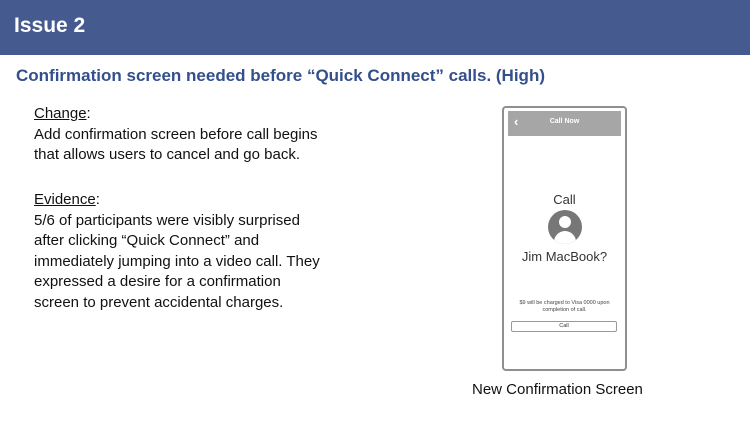  Describe the element at coordinates (375, 27) in the screenshot. I see `header-bar: Issue 2` at that location.